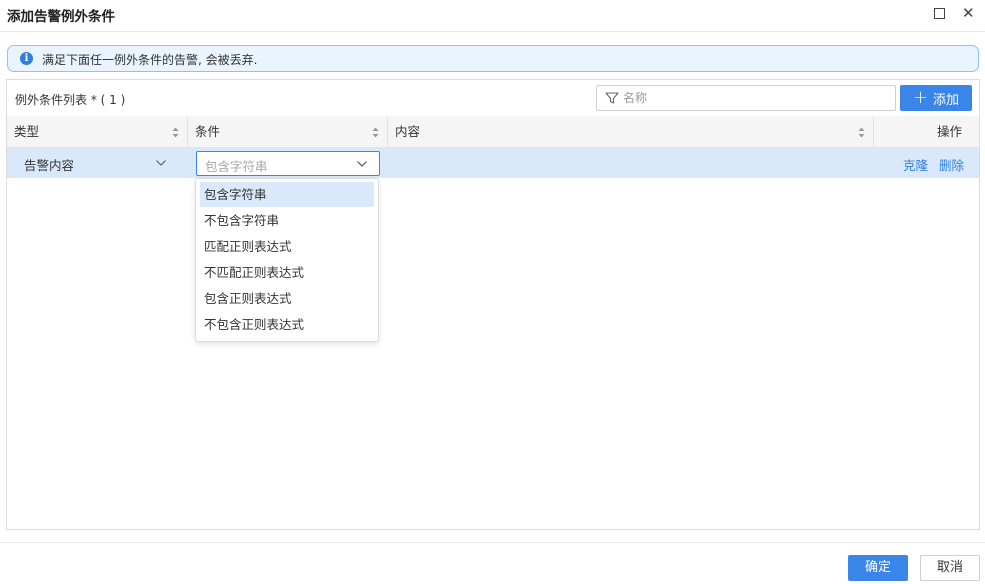 This screenshot has height=584, width=985. Describe the element at coordinates (878, 568) in the screenshot. I see `confirm-button: 确定` at that location.